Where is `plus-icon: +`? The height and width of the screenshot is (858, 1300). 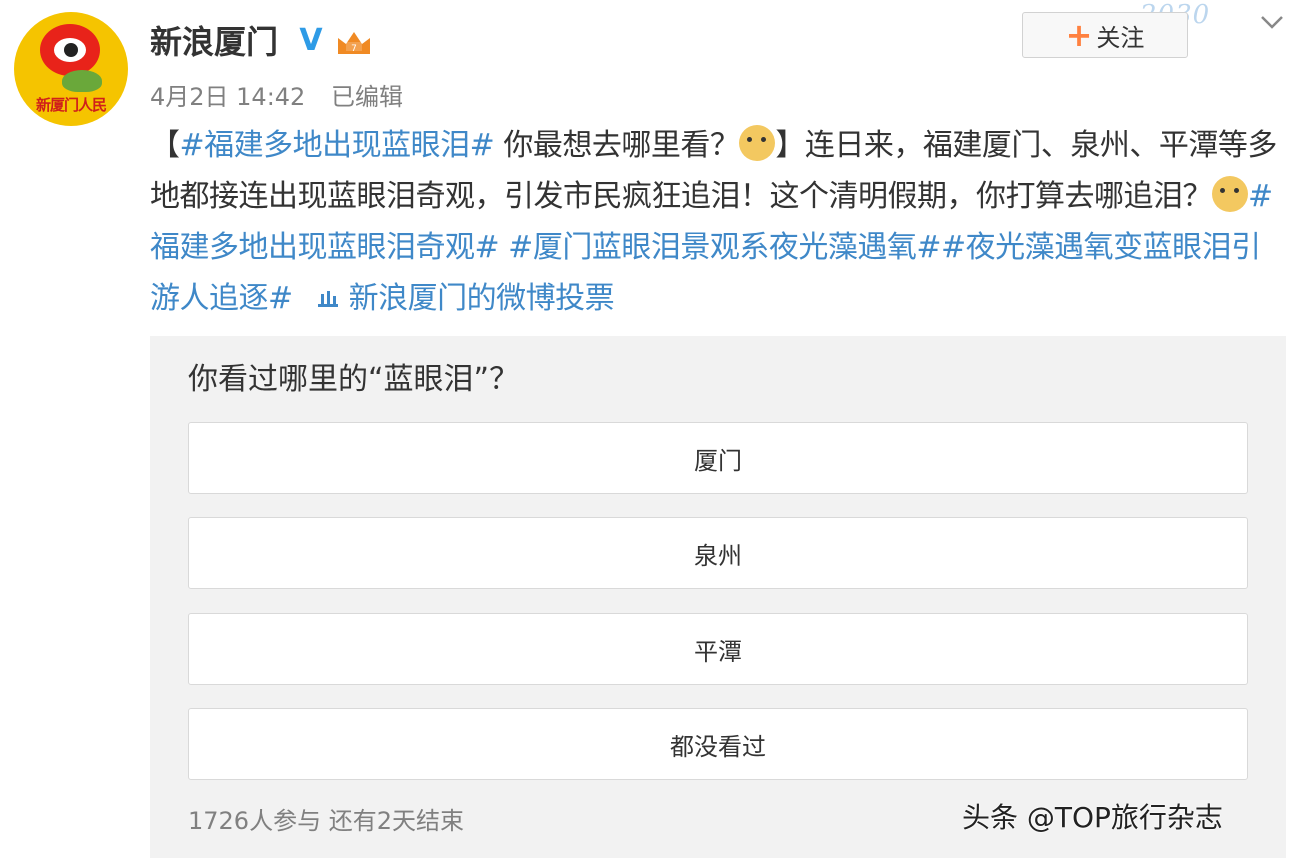
plus-icon: + is located at coordinates (1079, 35).